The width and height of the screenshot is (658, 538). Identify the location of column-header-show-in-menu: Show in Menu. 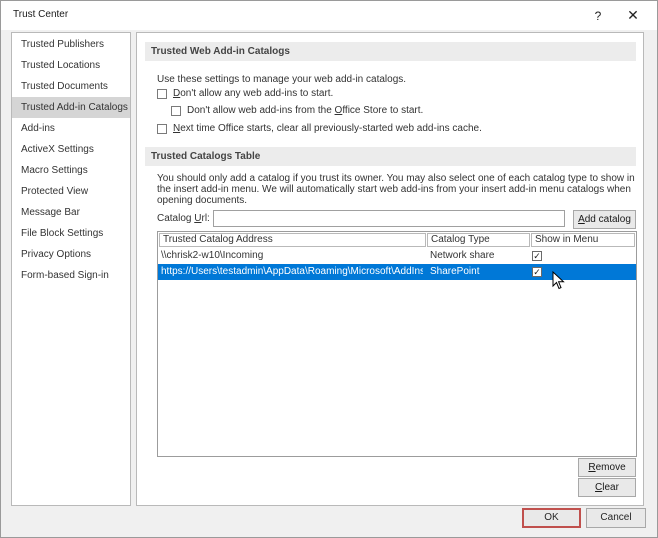
(583, 240).